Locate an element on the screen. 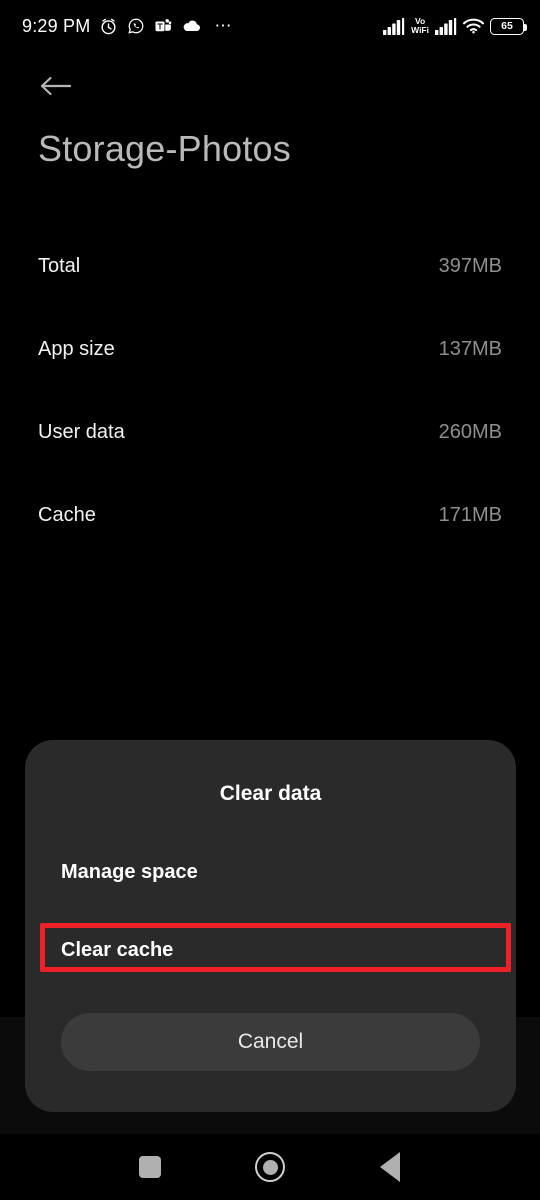 The height and width of the screenshot is (1200, 540). cancel-button: Cancel is located at coordinates (270, 1042).